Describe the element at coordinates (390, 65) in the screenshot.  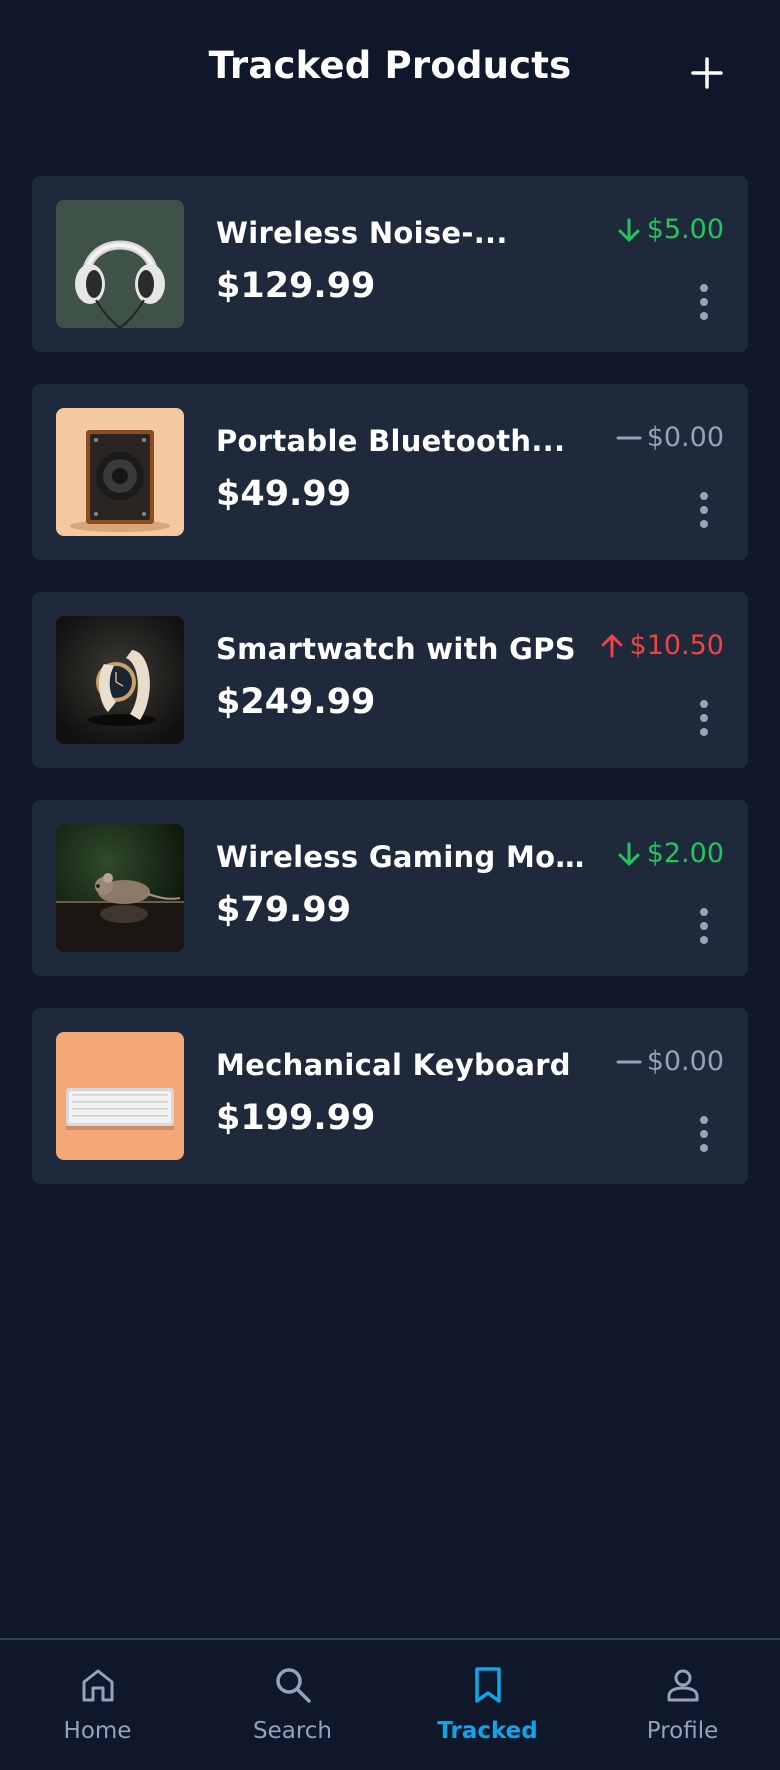
I see `page-title: Tracked Products` at that location.